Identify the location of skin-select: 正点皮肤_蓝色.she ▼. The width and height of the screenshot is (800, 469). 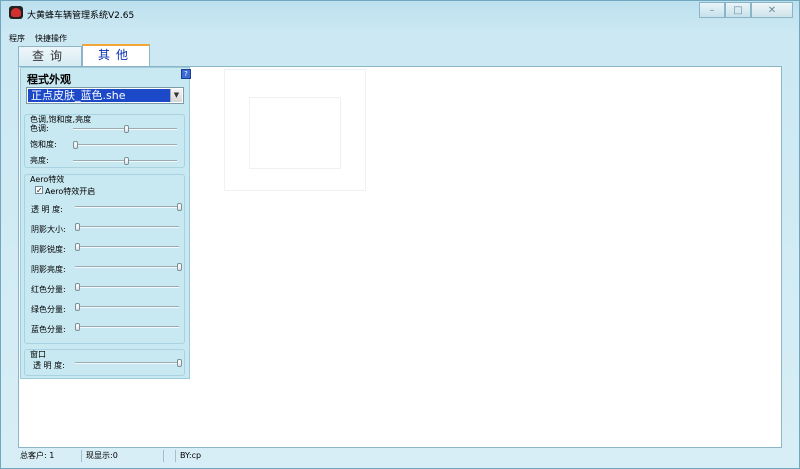
(105, 95).